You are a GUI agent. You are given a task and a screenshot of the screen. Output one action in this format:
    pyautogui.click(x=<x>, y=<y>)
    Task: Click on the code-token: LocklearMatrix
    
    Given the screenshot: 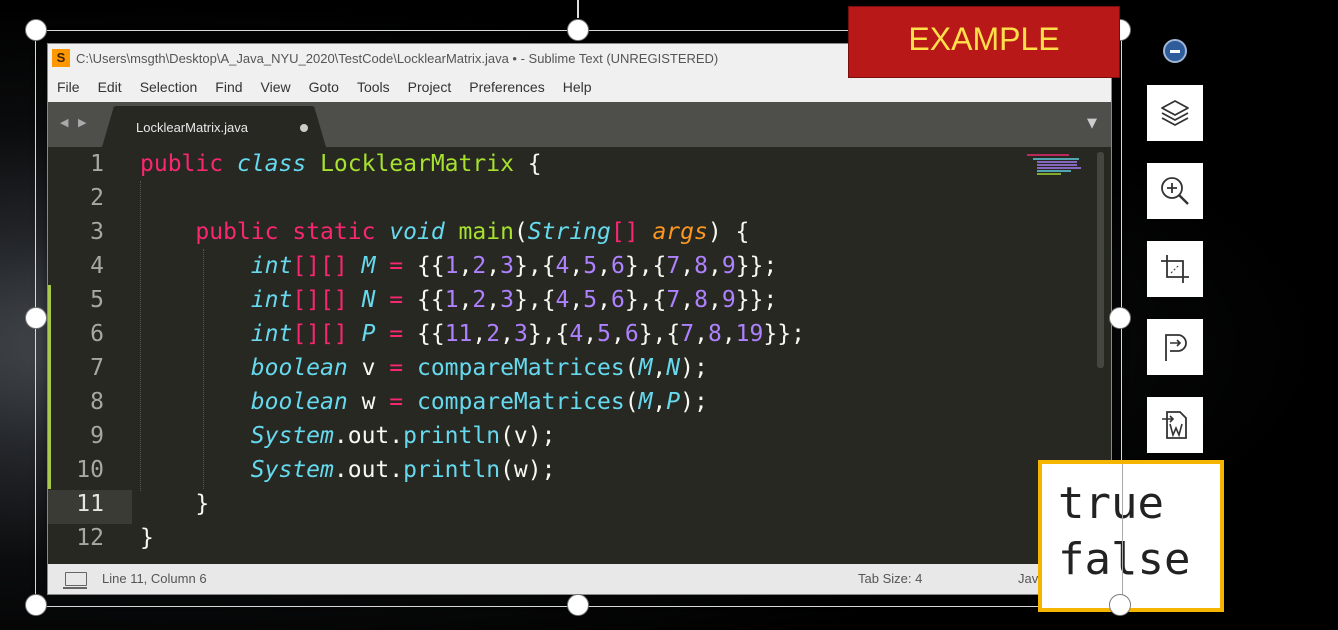 What is the action you would take?
    pyautogui.click(x=417, y=164)
    